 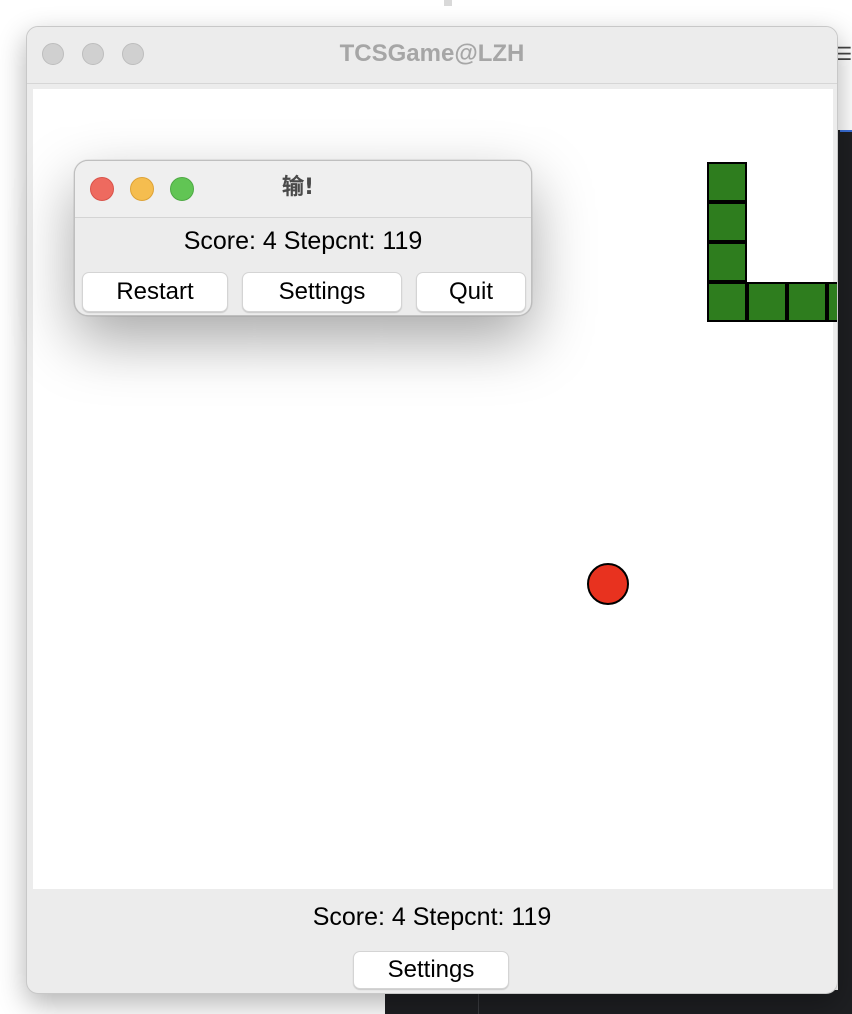 What do you see at coordinates (608, 584) in the screenshot?
I see `food-apple` at bounding box center [608, 584].